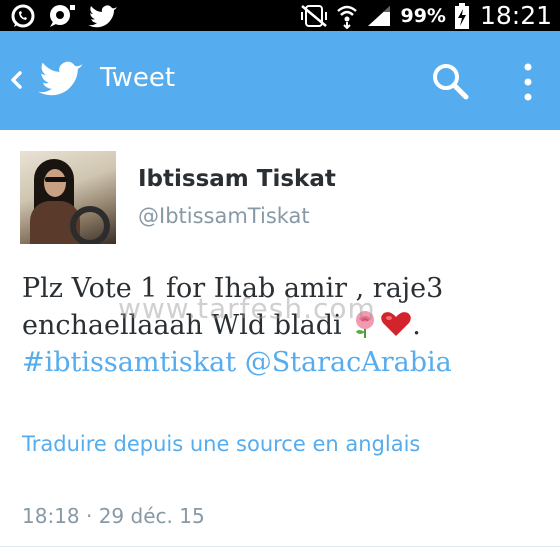 The height and width of the screenshot is (550, 560). What do you see at coordinates (113, 516) in the screenshot?
I see `tweet-timestamp: 18:18 · 29 déc. 15` at bounding box center [113, 516].